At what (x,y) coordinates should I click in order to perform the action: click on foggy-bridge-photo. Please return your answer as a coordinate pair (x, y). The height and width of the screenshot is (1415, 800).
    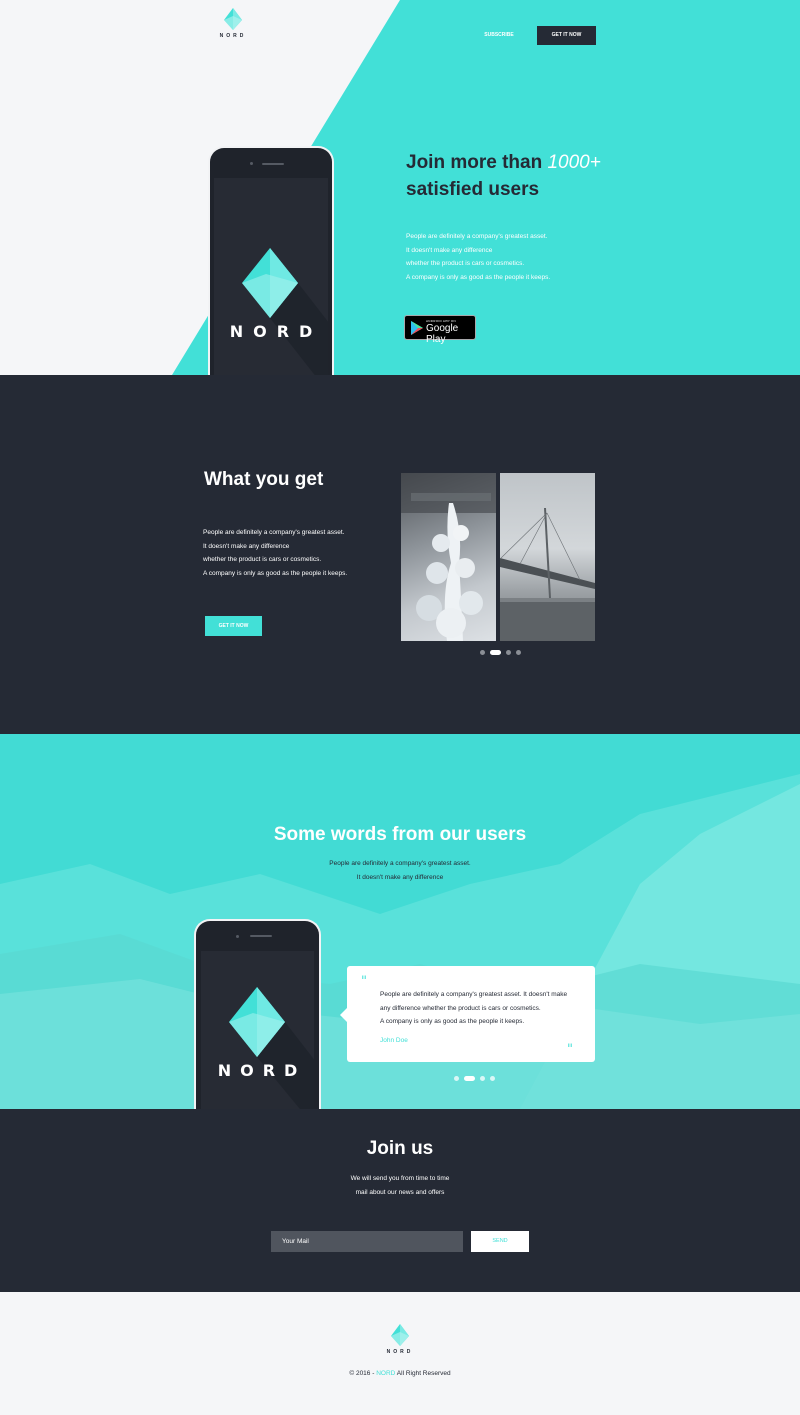
    Looking at the image, I should click on (547, 557).